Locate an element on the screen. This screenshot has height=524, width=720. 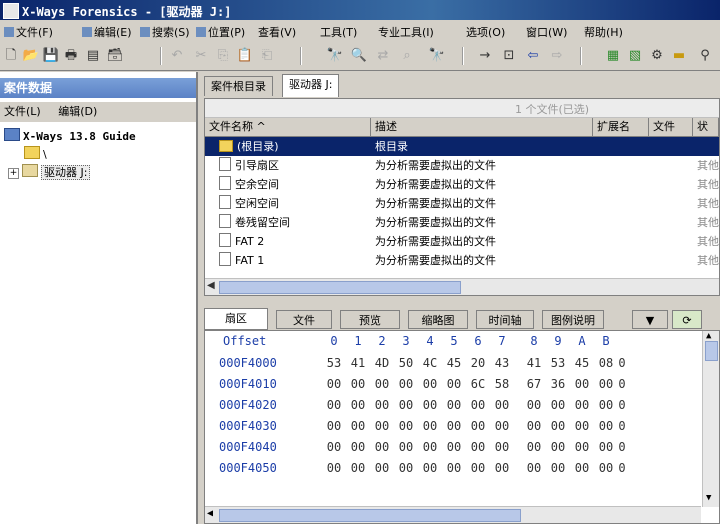
paste-icon: 📋 is located at coordinates (245, 55).